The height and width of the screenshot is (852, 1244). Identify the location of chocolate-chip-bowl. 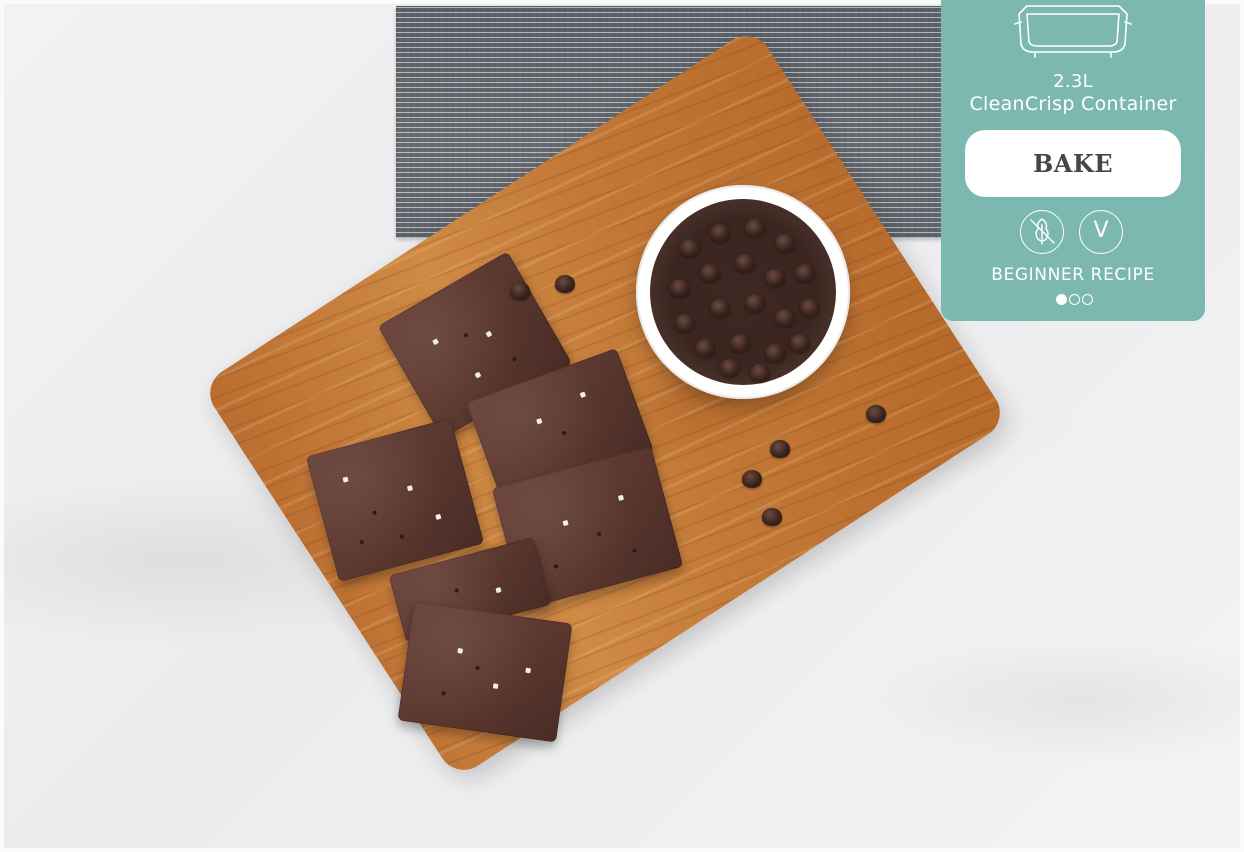
(743, 292).